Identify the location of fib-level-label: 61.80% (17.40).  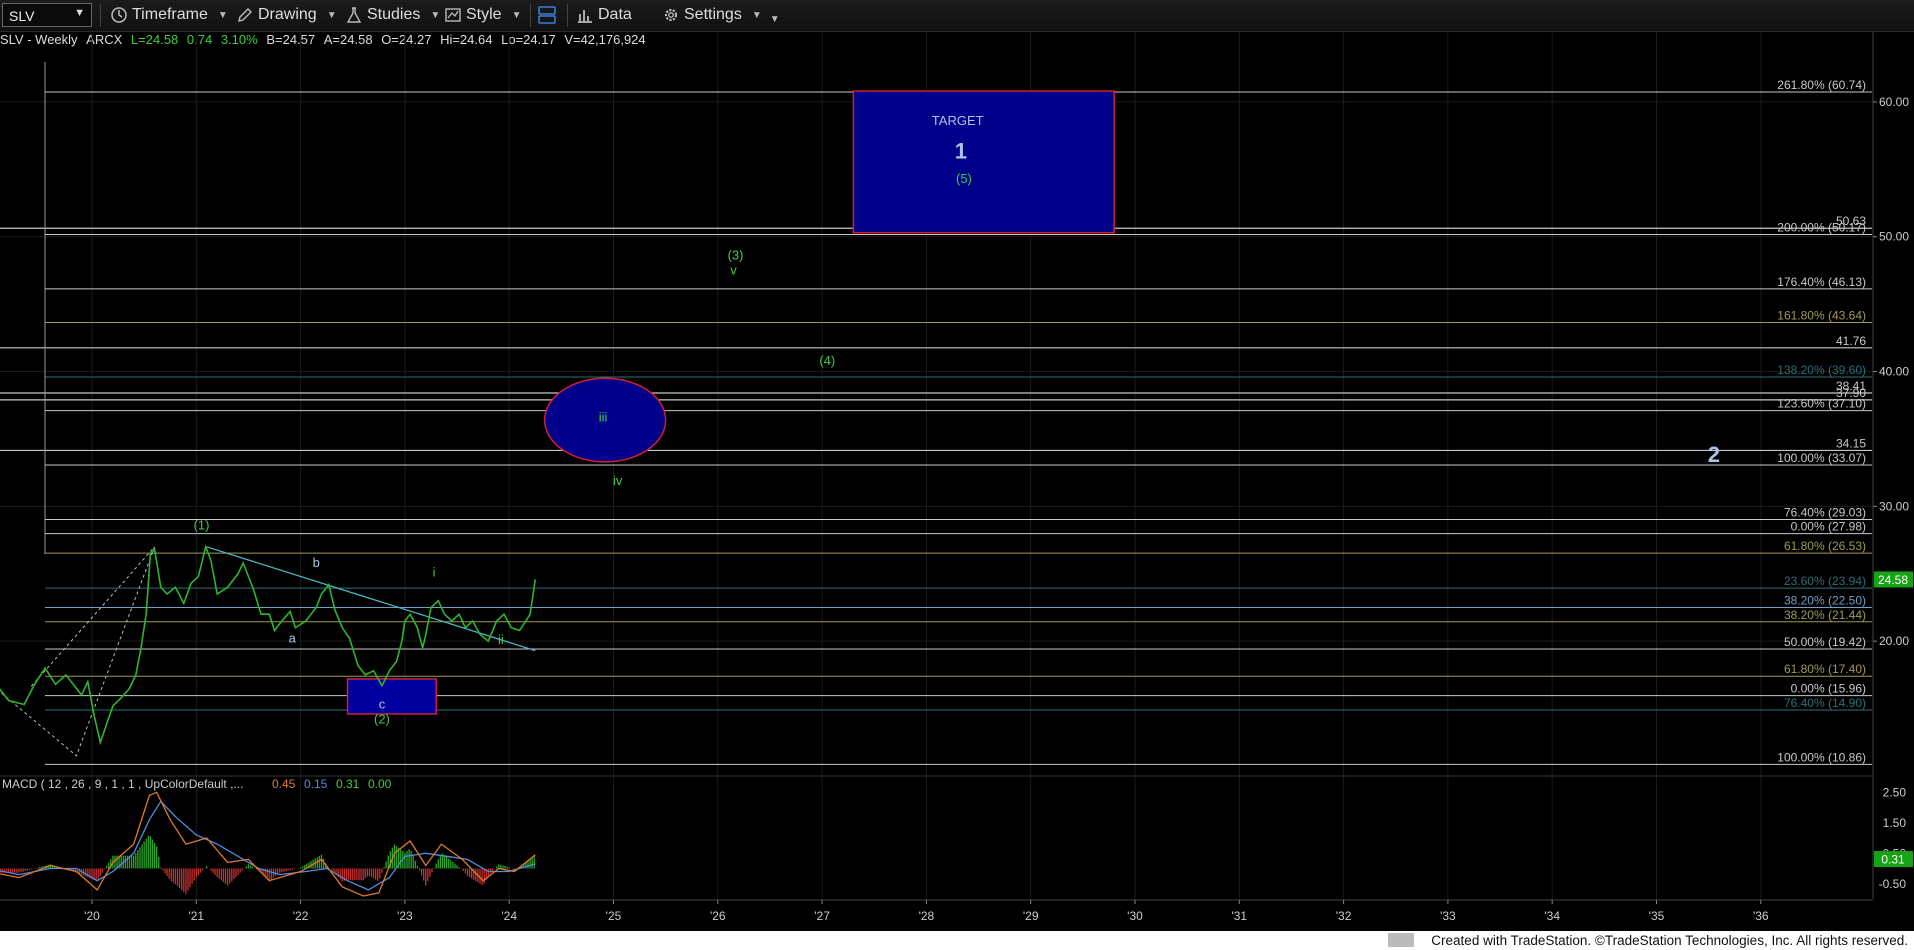
(1825, 669).